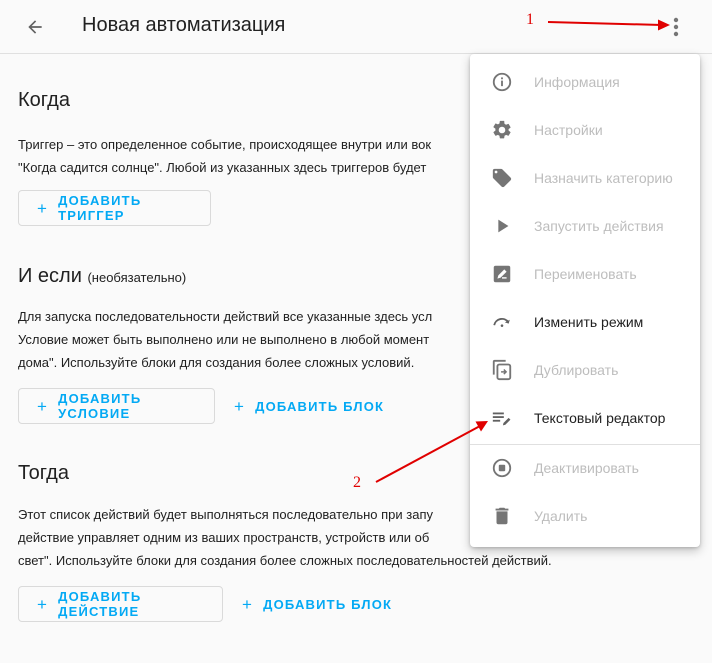 The width and height of the screenshot is (712, 663). Describe the element at coordinates (184, 25) in the screenshot. I see `page-title: Новая автоматизация` at that location.